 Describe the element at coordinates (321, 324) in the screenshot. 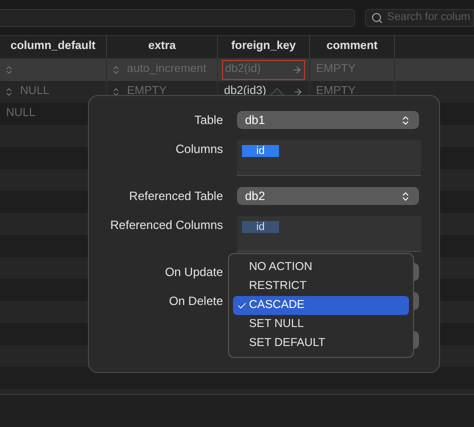

I see `menu-item: SET NULL` at that location.